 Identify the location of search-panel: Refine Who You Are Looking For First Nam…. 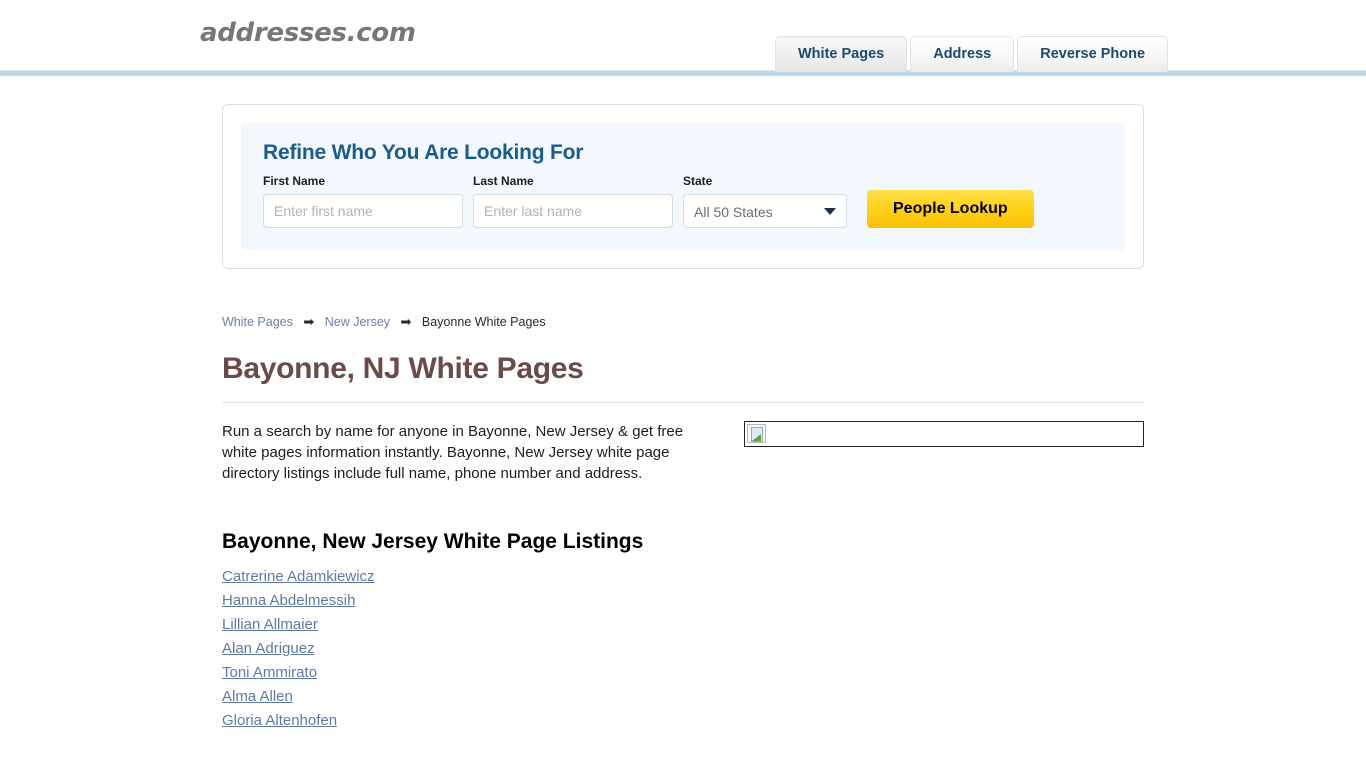
(683, 186).